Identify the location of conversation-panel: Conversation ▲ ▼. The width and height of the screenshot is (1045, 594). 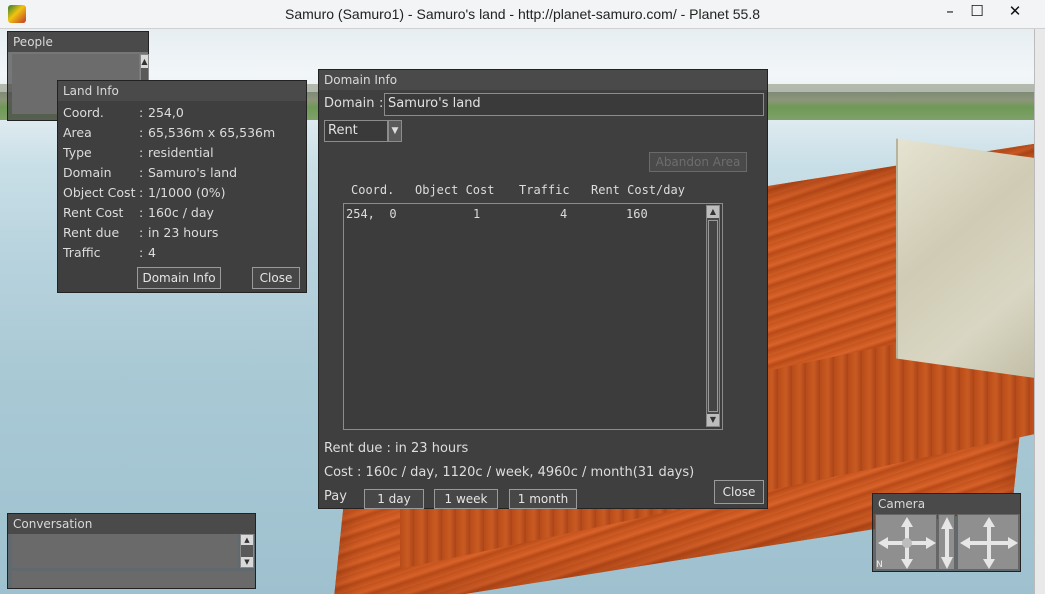
(131, 551).